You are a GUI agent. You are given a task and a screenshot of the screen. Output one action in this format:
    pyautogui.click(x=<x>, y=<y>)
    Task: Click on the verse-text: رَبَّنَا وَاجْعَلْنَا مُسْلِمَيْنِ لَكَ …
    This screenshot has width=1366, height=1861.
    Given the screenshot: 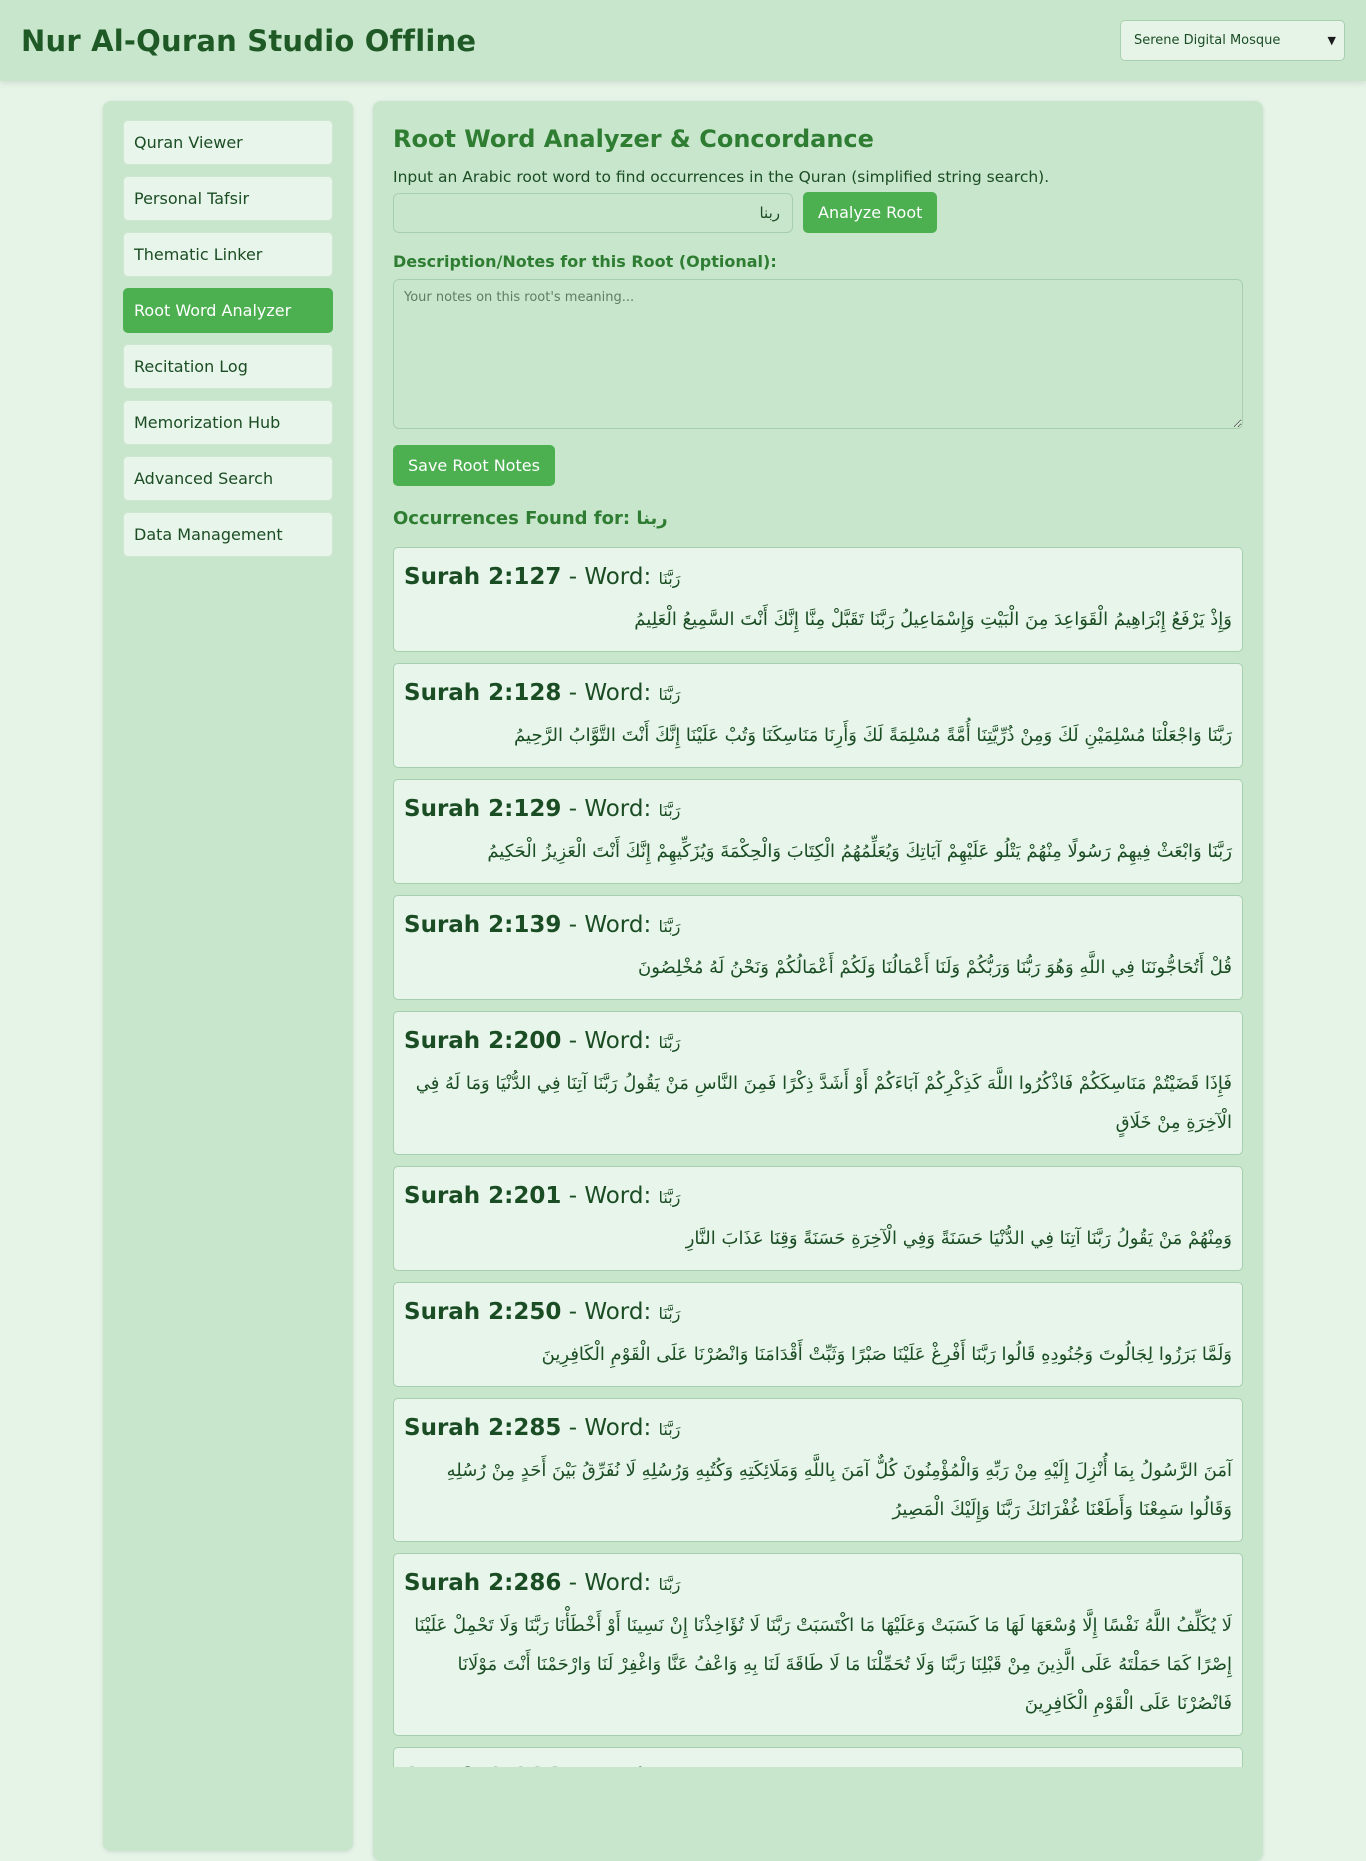 What is the action you would take?
    pyautogui.click(x=873, y=735)
    